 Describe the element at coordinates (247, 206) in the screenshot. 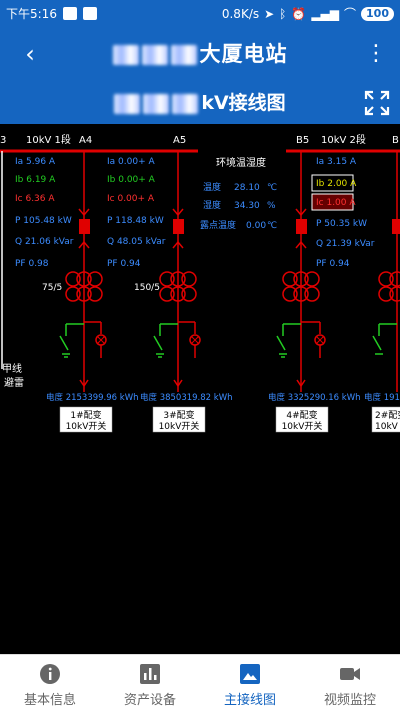

I see `env-hum-value: 34.30` at that location.